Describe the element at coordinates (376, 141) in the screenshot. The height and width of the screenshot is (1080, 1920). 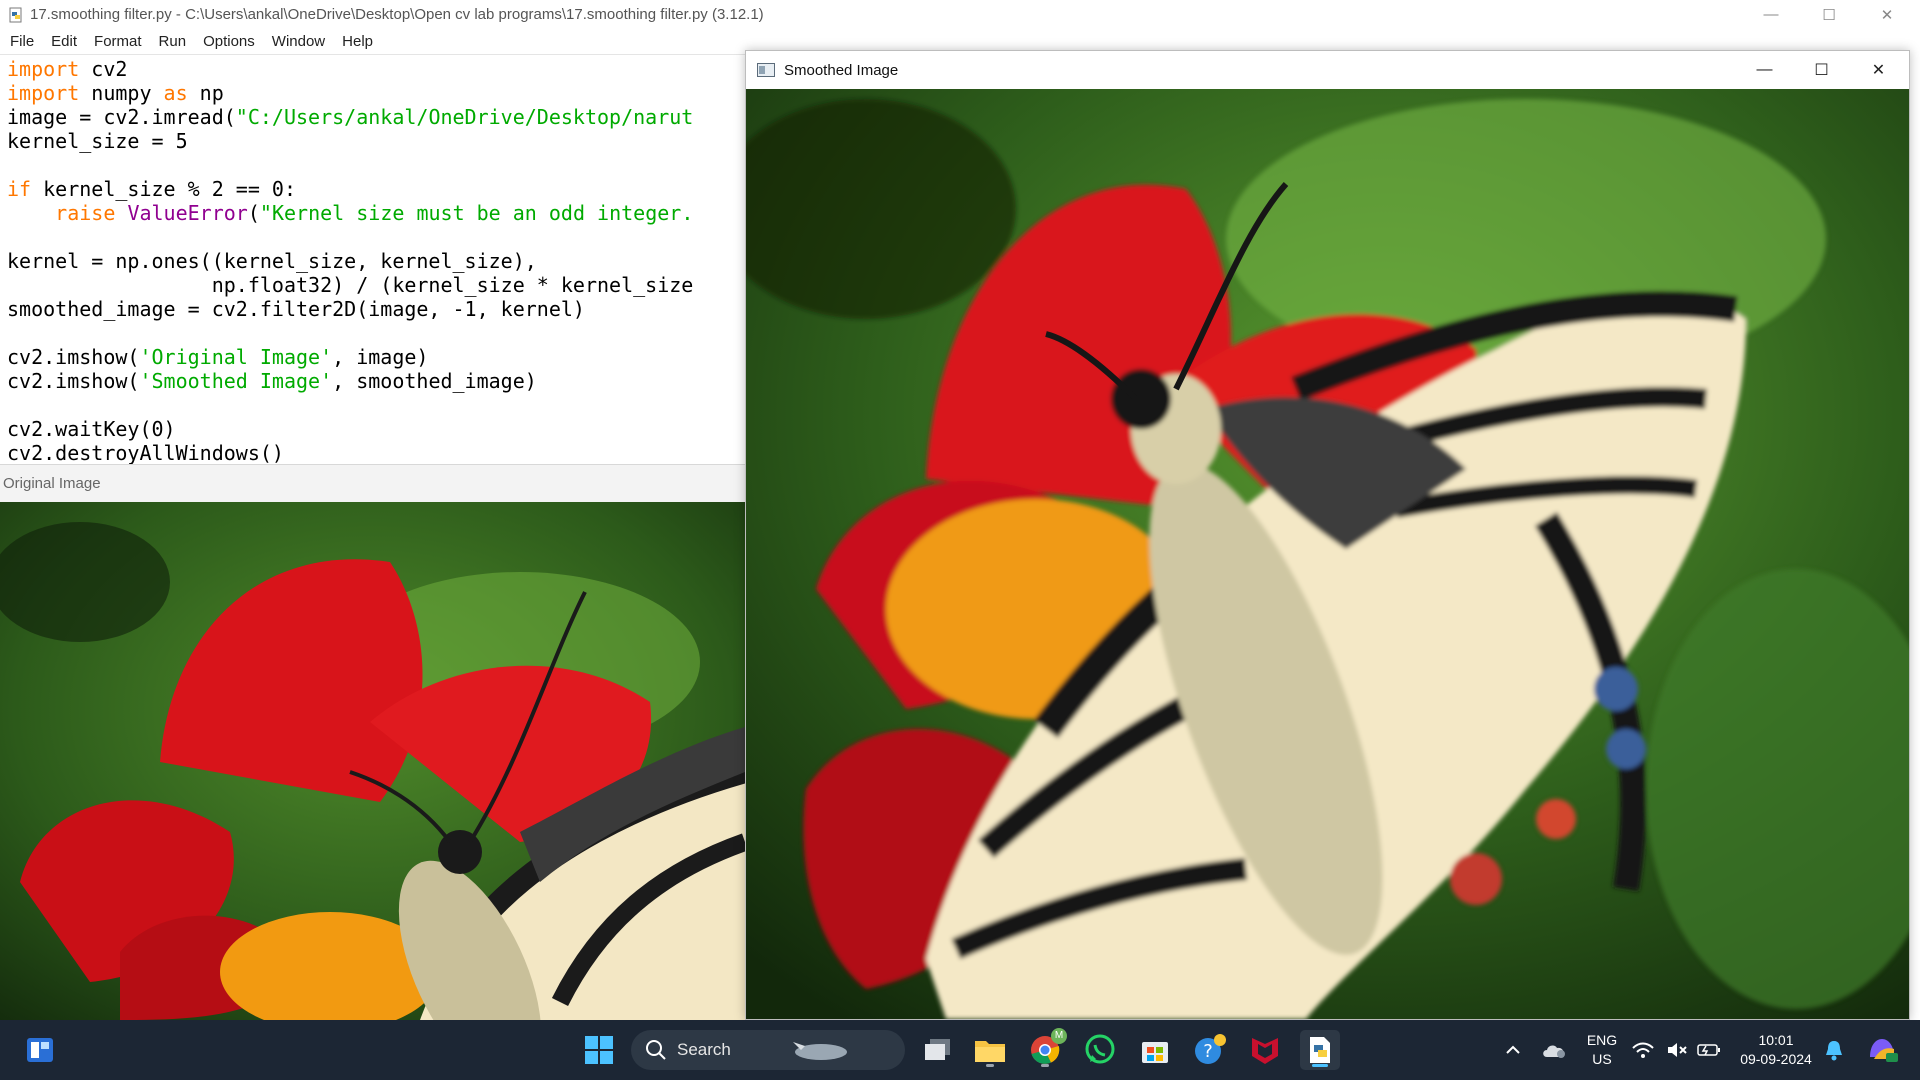
I see `code-line: kernel_size = 5` at that location.